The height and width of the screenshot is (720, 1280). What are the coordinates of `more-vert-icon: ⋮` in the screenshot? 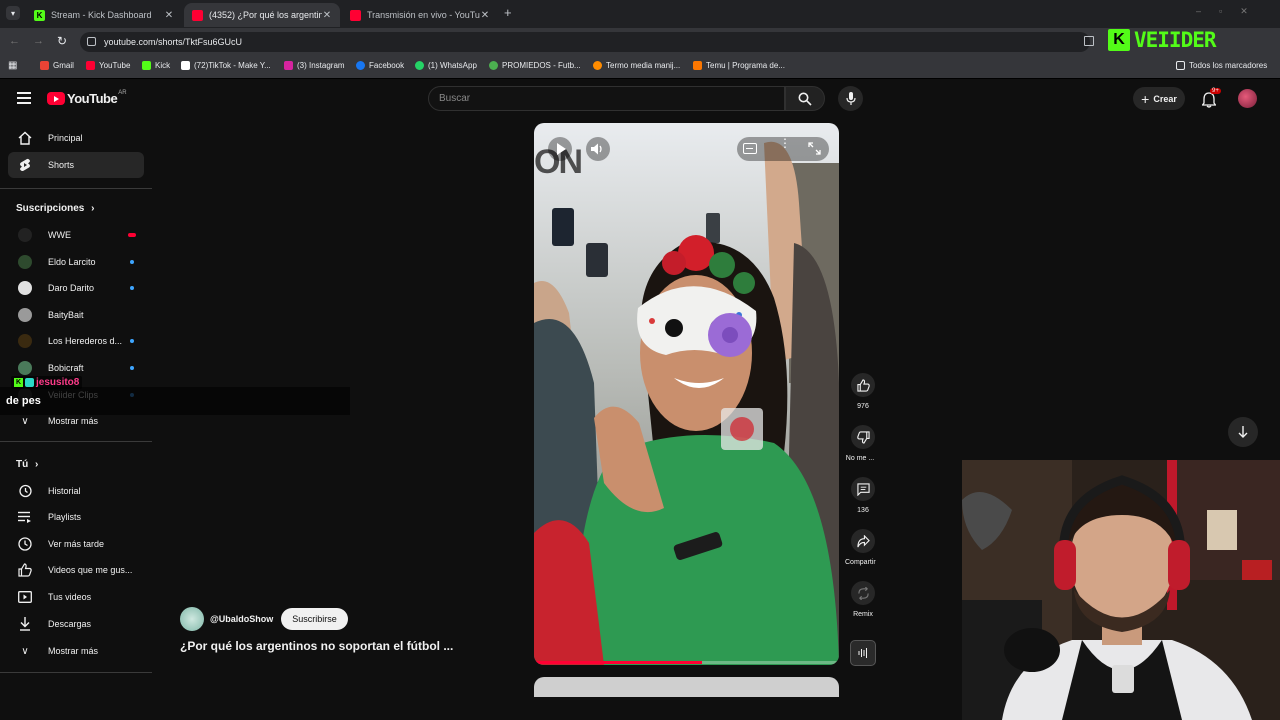 It's located at (785, 143).